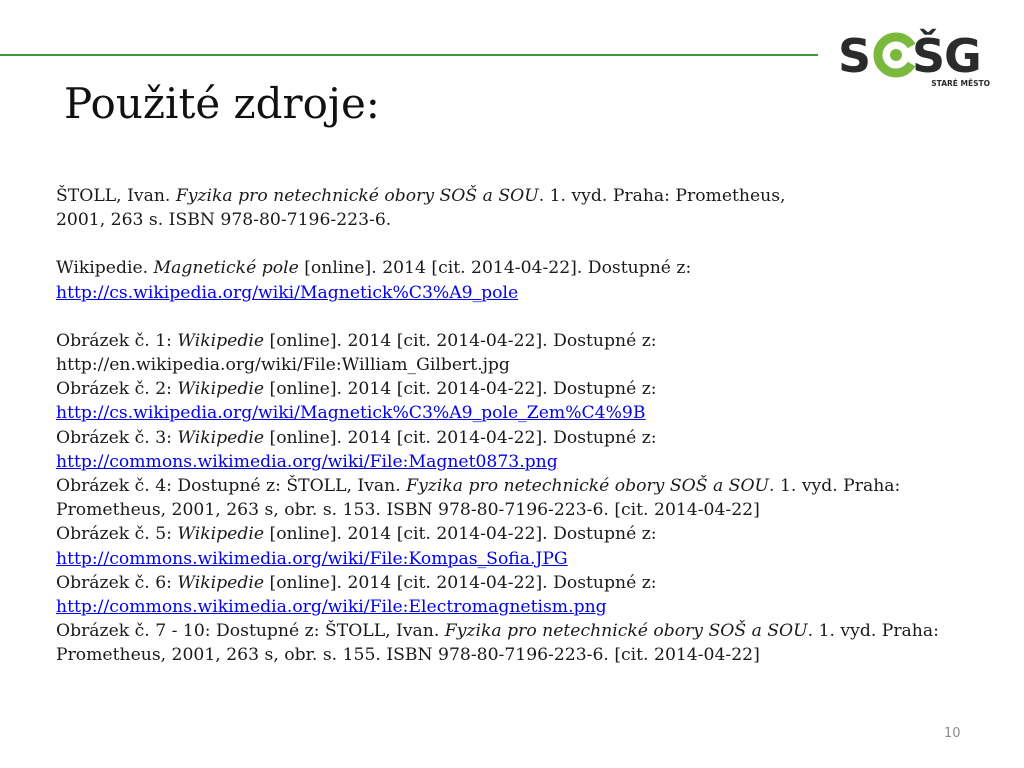  Describe the element at coordinates (960, 83) in the screenshot. I see `logo-subtitle: STARÉ MĚSTO` at that location.